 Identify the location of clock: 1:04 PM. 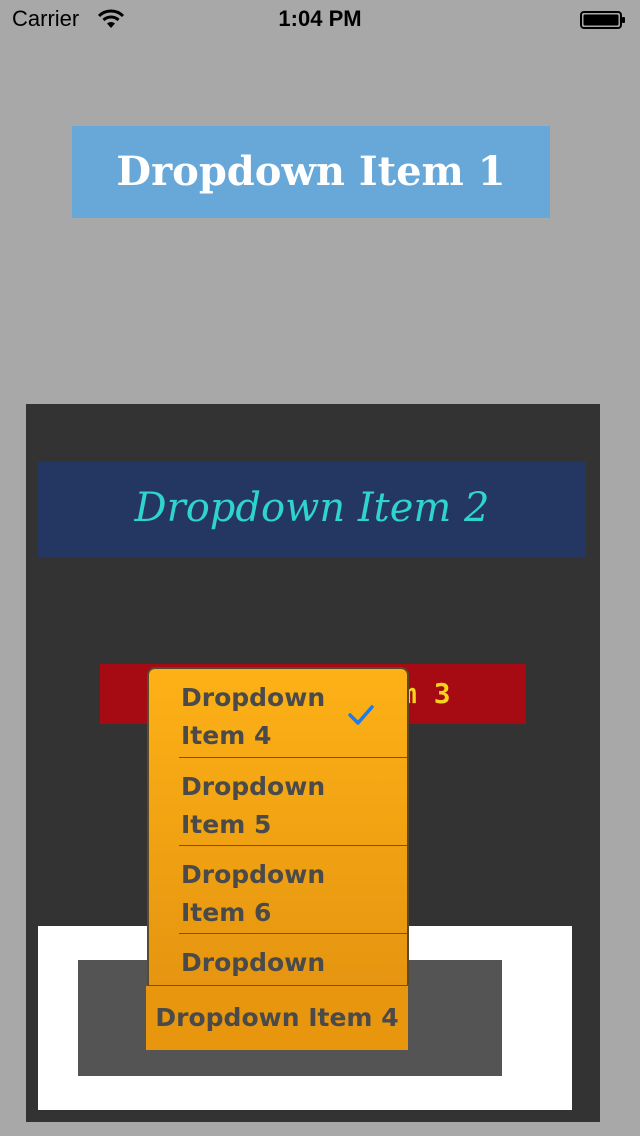
(320, 18).